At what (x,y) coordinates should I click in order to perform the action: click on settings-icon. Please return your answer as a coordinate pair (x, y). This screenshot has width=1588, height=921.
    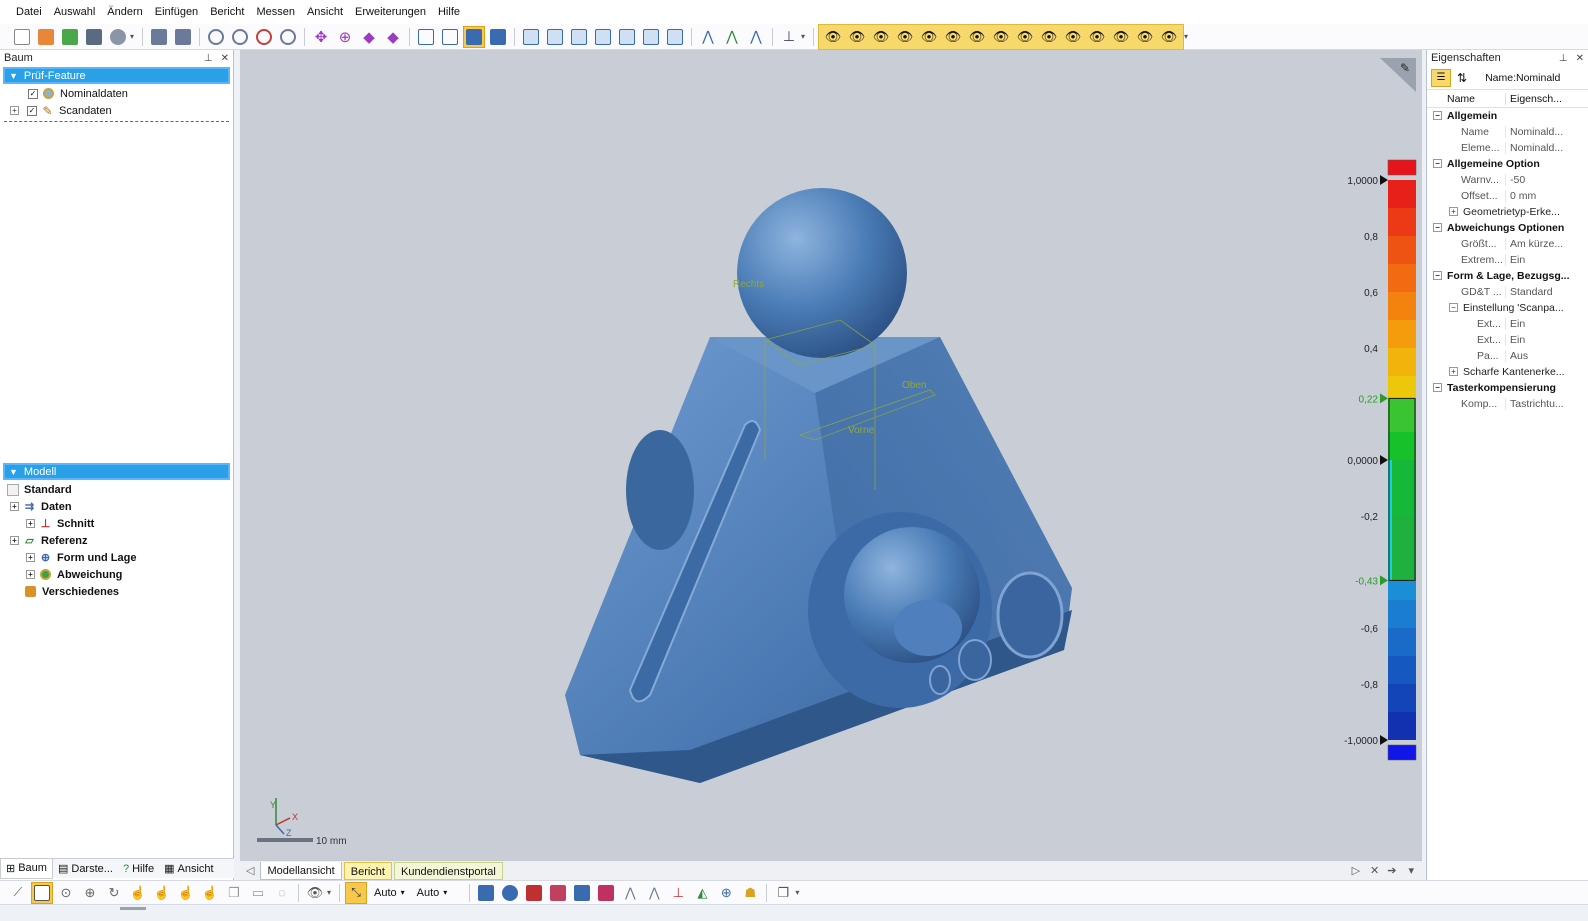
    Looking at the image, I should click on (118, 37).